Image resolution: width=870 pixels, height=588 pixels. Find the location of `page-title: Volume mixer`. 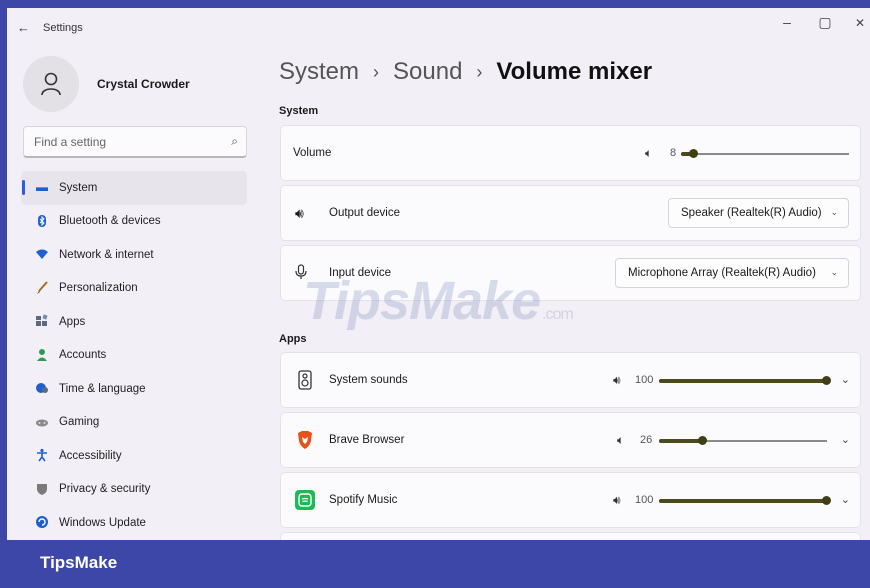

page-title: Volume mixer is located at coordinates (574, 71).